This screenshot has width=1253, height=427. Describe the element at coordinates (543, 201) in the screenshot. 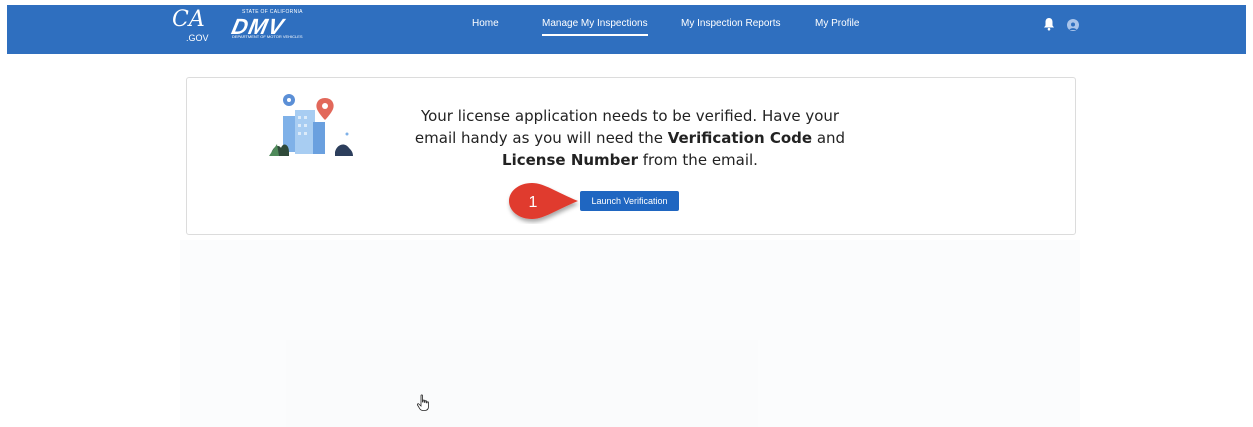

I see `step-callout-marker: 1` at that location.